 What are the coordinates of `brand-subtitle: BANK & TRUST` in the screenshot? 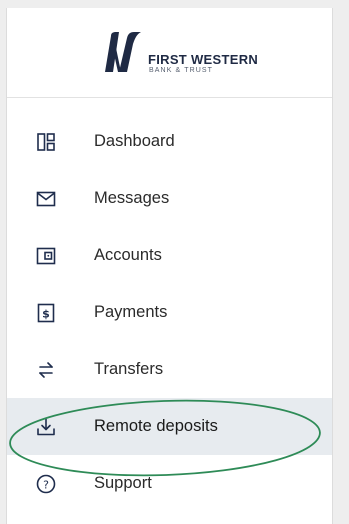 It's located at (181, 70).